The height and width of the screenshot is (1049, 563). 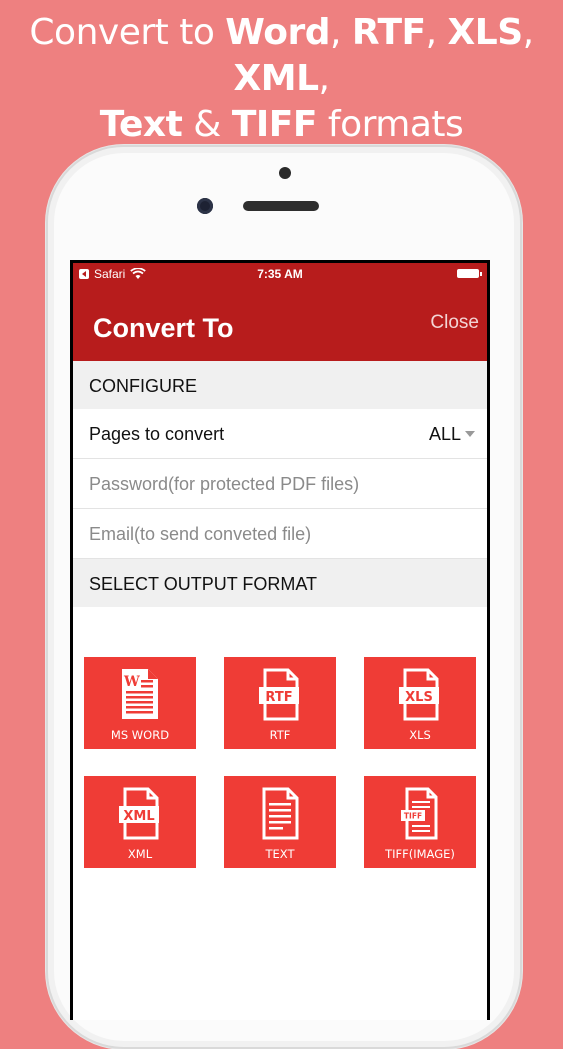 I want to click on promo-sep: &, so click(x=207, y=124).